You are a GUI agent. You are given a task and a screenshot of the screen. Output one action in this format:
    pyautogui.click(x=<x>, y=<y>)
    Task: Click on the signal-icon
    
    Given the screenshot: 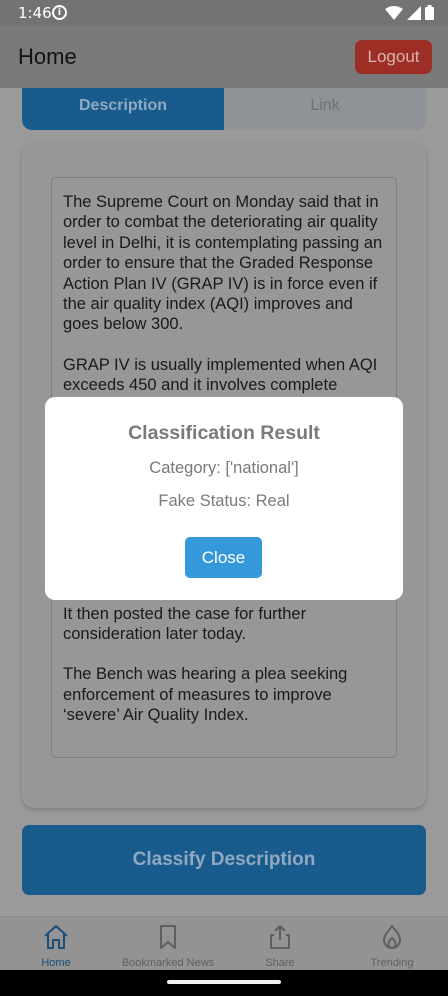 What is the action you would take?
    pyautogui.click(x=414, y=12)
    